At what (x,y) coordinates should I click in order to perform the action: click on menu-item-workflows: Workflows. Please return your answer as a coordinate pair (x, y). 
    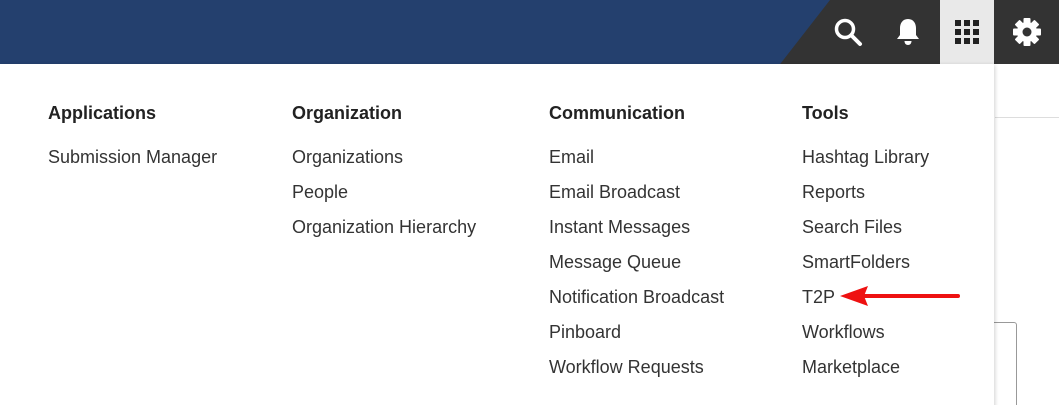
    Looking at the image, I should click on (865, 335).